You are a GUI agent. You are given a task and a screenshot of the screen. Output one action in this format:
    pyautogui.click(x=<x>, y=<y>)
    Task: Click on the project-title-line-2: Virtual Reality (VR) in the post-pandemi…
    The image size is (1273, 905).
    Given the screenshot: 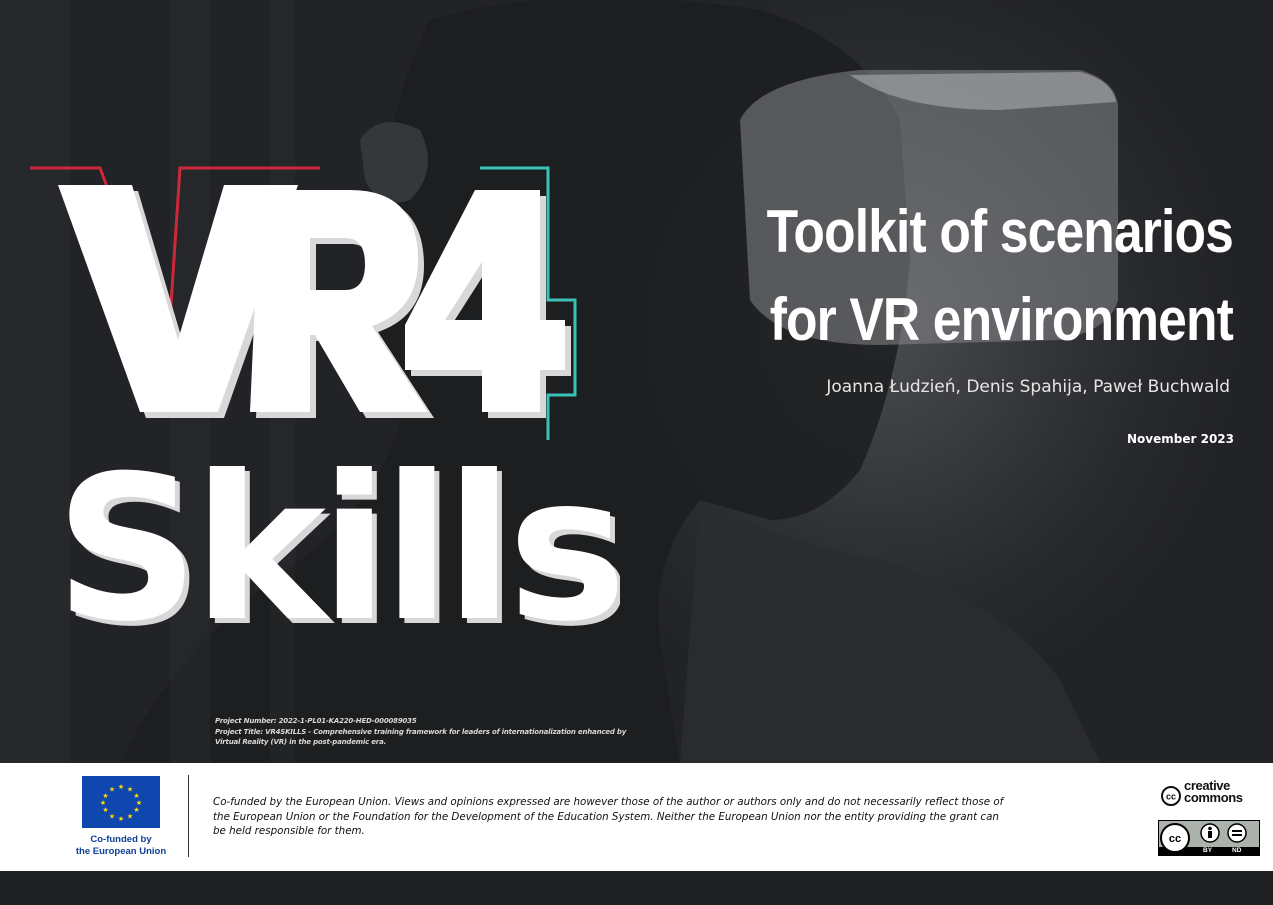 What is the action you would take?
    pyautogui.click(x=301, y=742)
    